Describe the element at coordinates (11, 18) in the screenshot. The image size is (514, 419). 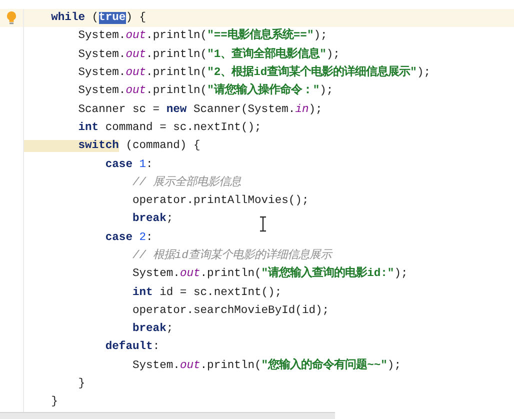
I see `lightbulb-icon` at that location.